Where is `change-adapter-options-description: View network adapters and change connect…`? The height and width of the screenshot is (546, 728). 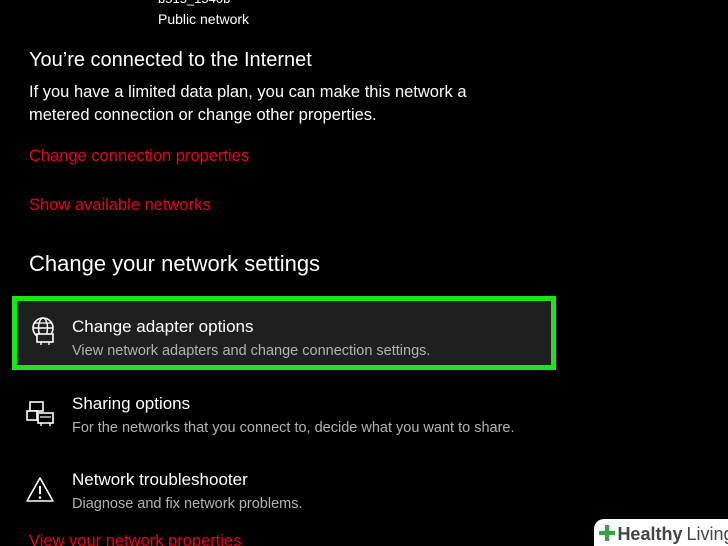
change-adapter-options-description: View network adapters and change connect… is located at coordinates (251, 351).